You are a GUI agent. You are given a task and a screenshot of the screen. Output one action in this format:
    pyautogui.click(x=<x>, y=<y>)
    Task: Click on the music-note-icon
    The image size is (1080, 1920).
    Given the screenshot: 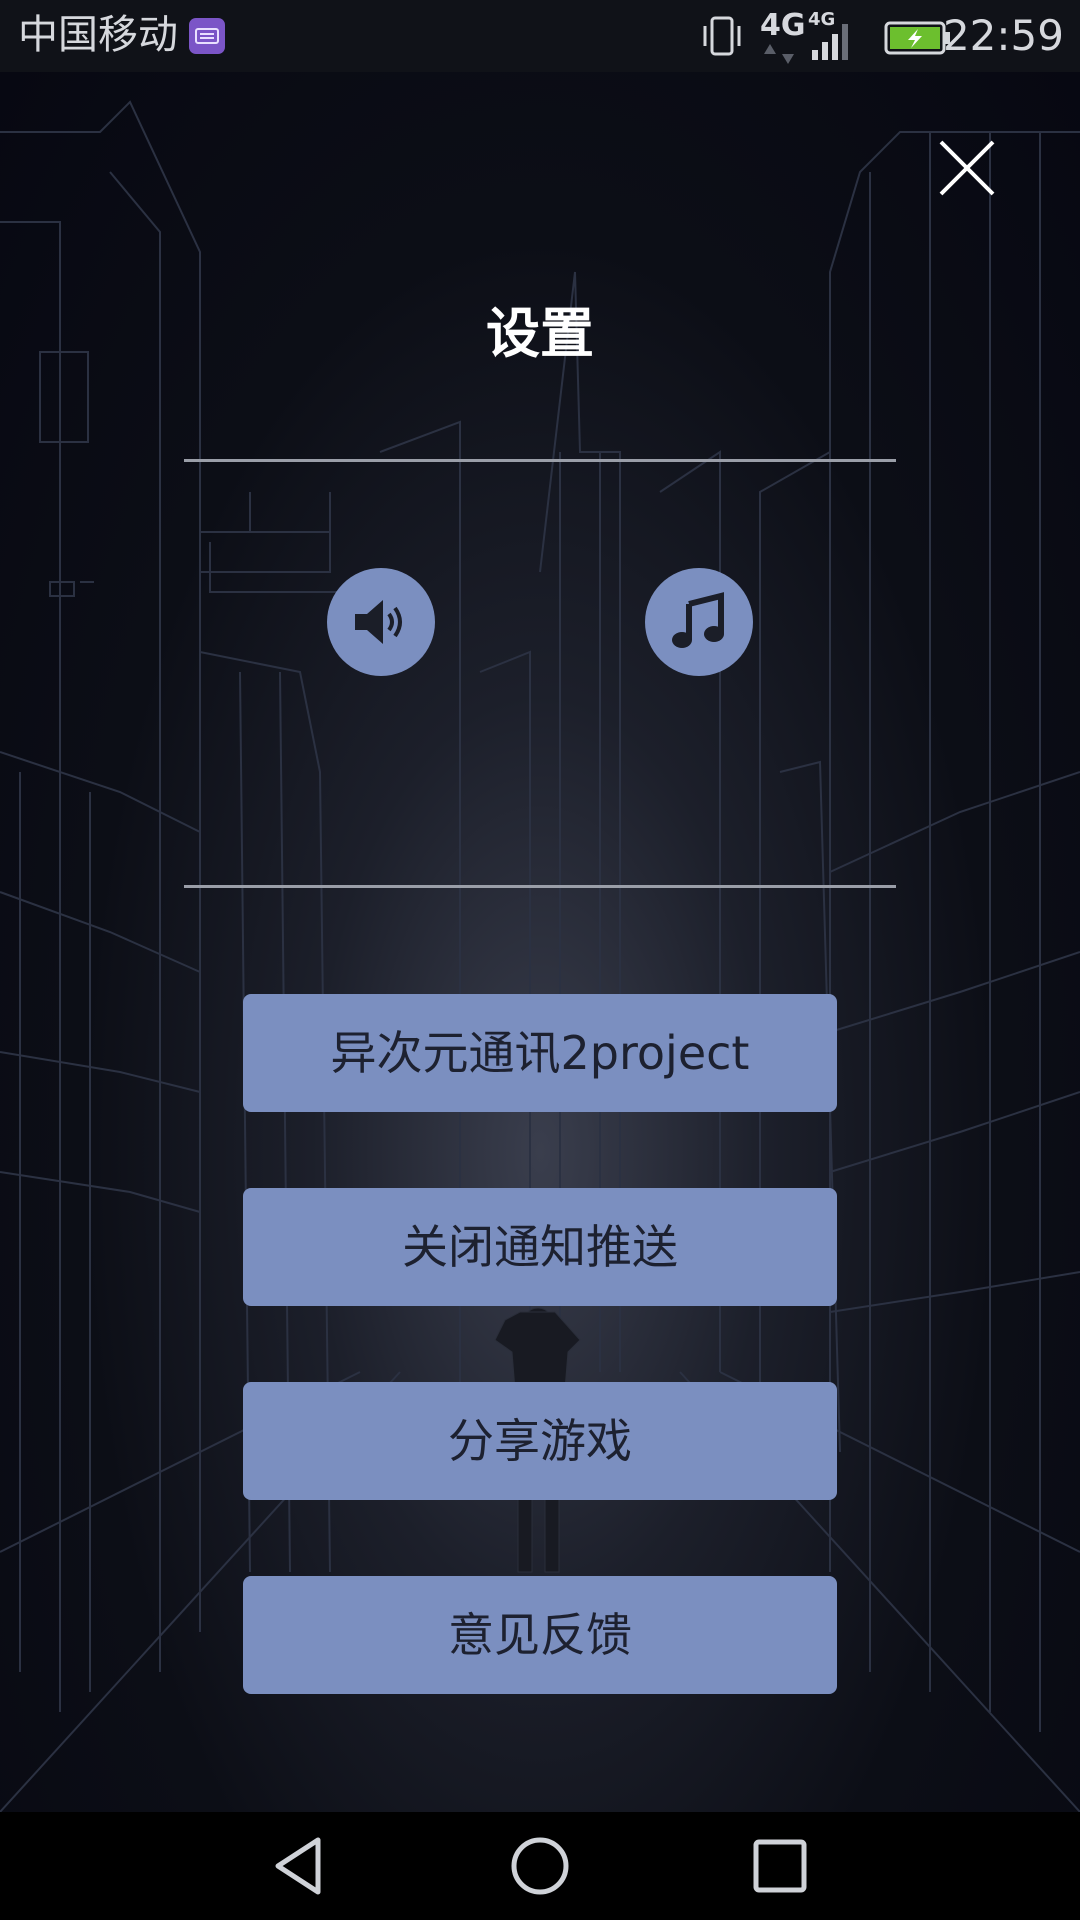 What is the action you would take?
    pyautogui.click(x=698, y=620)
    